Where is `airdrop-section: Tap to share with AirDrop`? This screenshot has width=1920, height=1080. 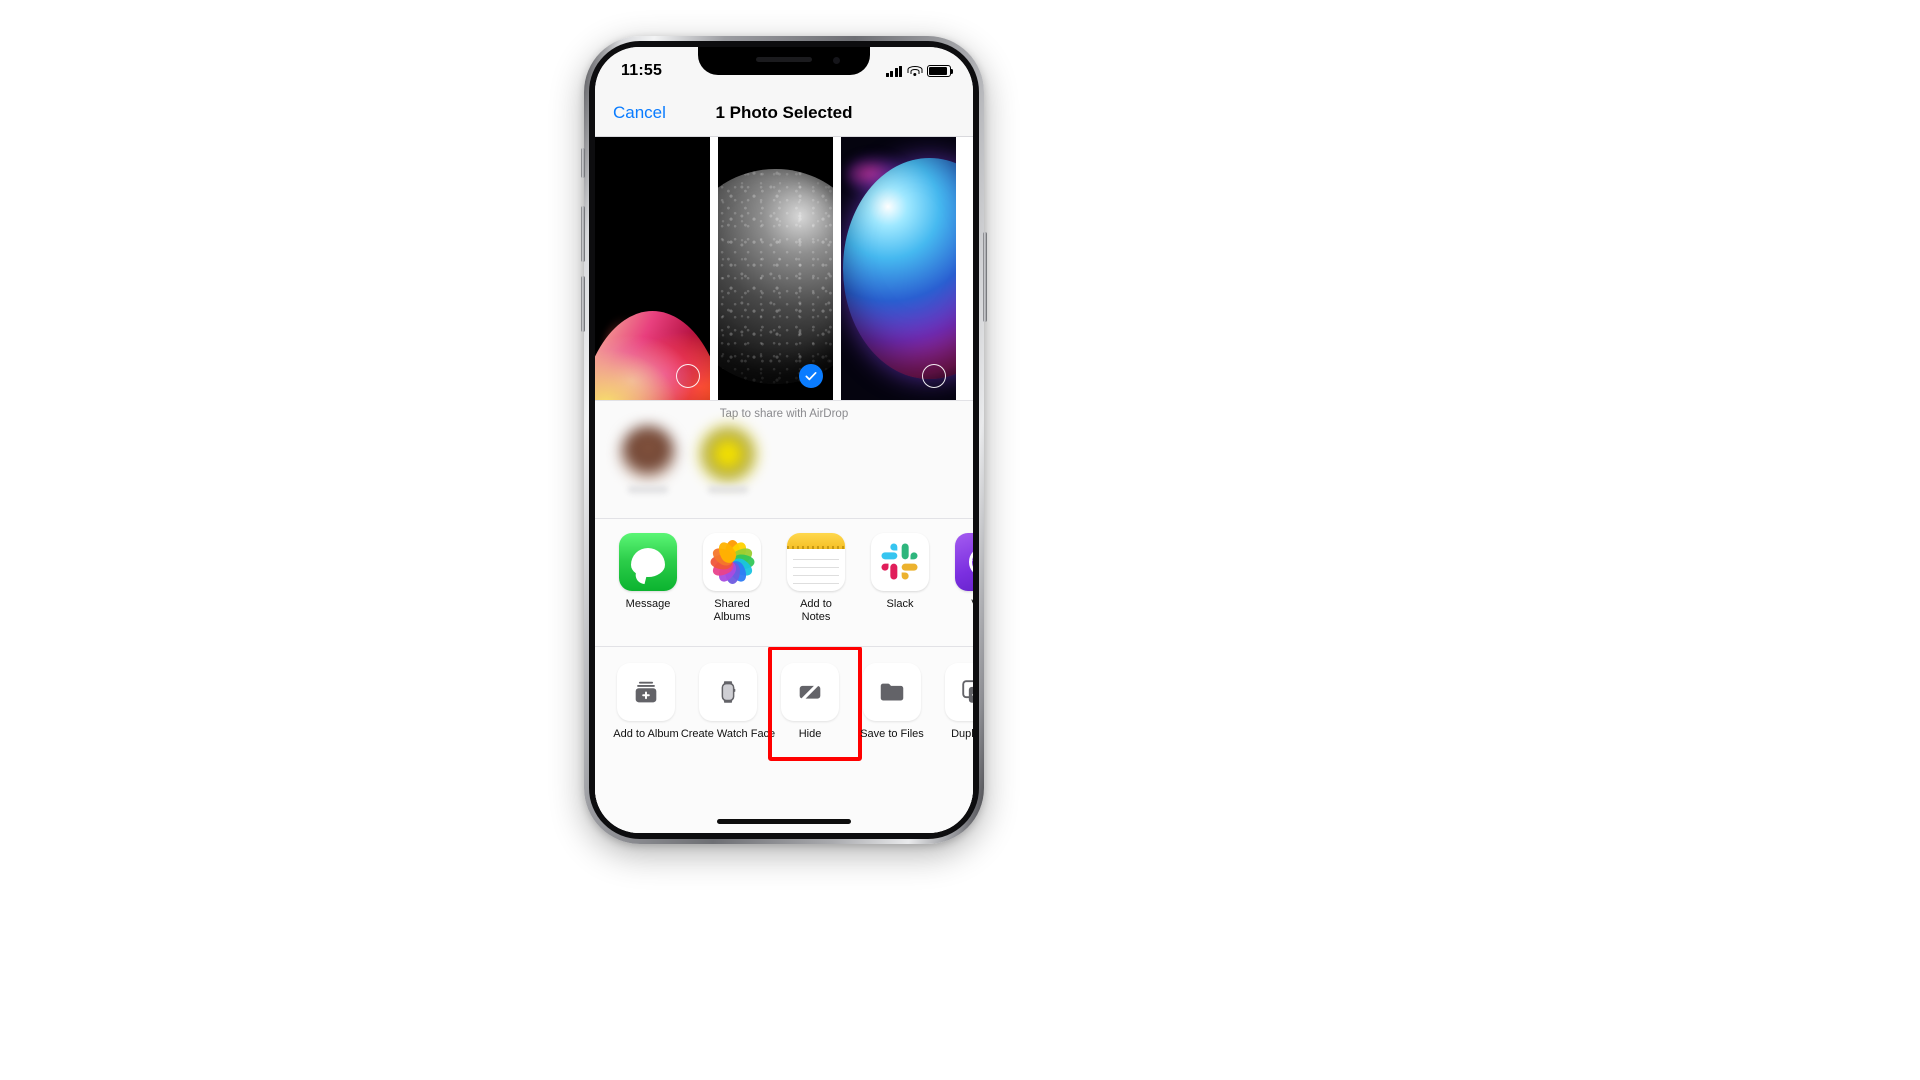 airdrop-section: Tap to share with AirDrop is located at coordinates (784, 459).